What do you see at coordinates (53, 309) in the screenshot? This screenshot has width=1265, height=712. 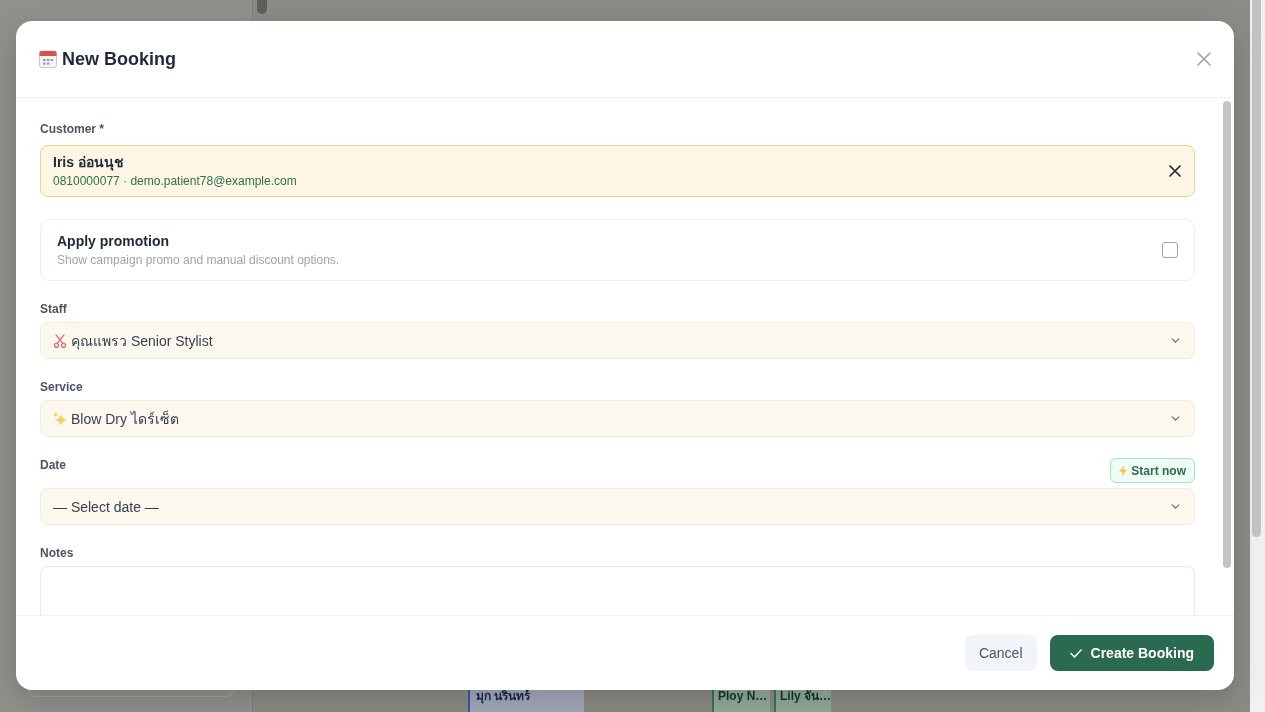 I see `staff-label: Staff` at bounding box center [53, 309].